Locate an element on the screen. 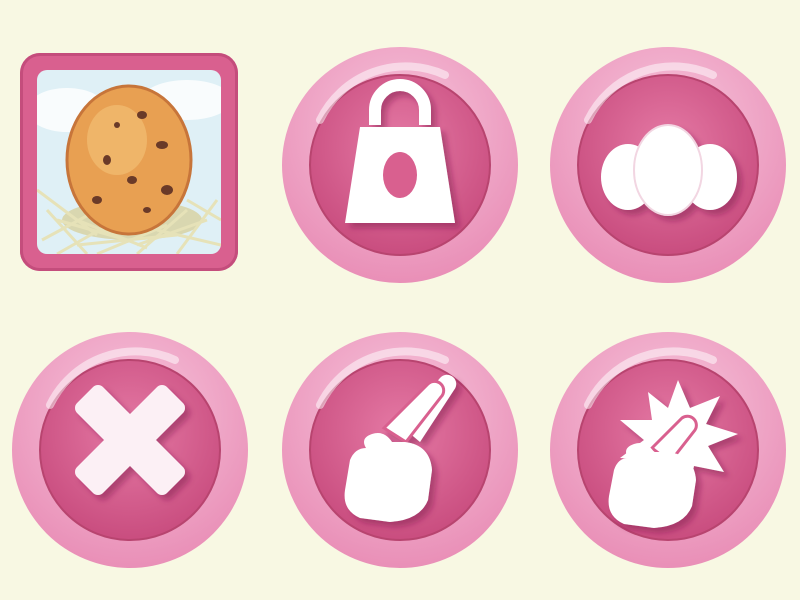 This screenshot has height=600, width=800. egg-in-nest-icon is located at coordinates (129, 162).